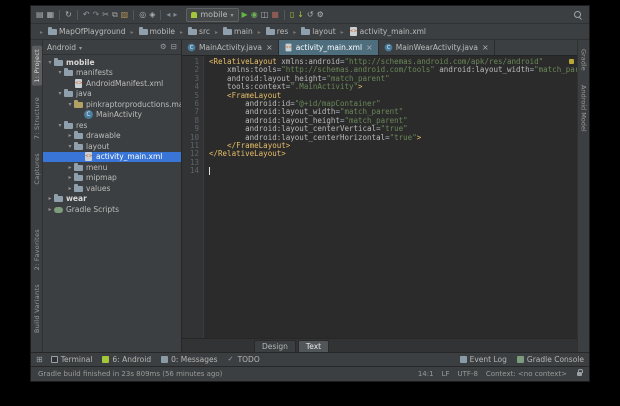  I want to click on tree-item: ▸ drawable, so click(112, 136).